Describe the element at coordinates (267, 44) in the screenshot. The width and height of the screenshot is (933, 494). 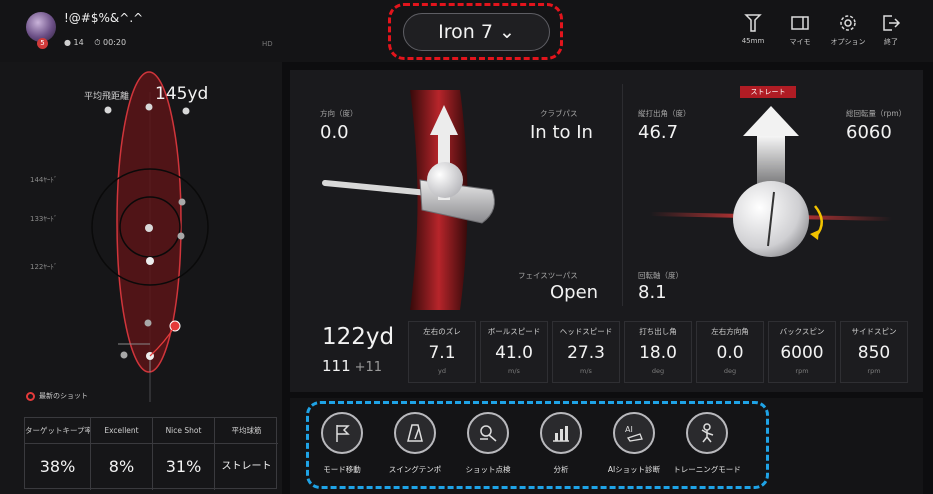
I see `hd-label: HD` at that location.